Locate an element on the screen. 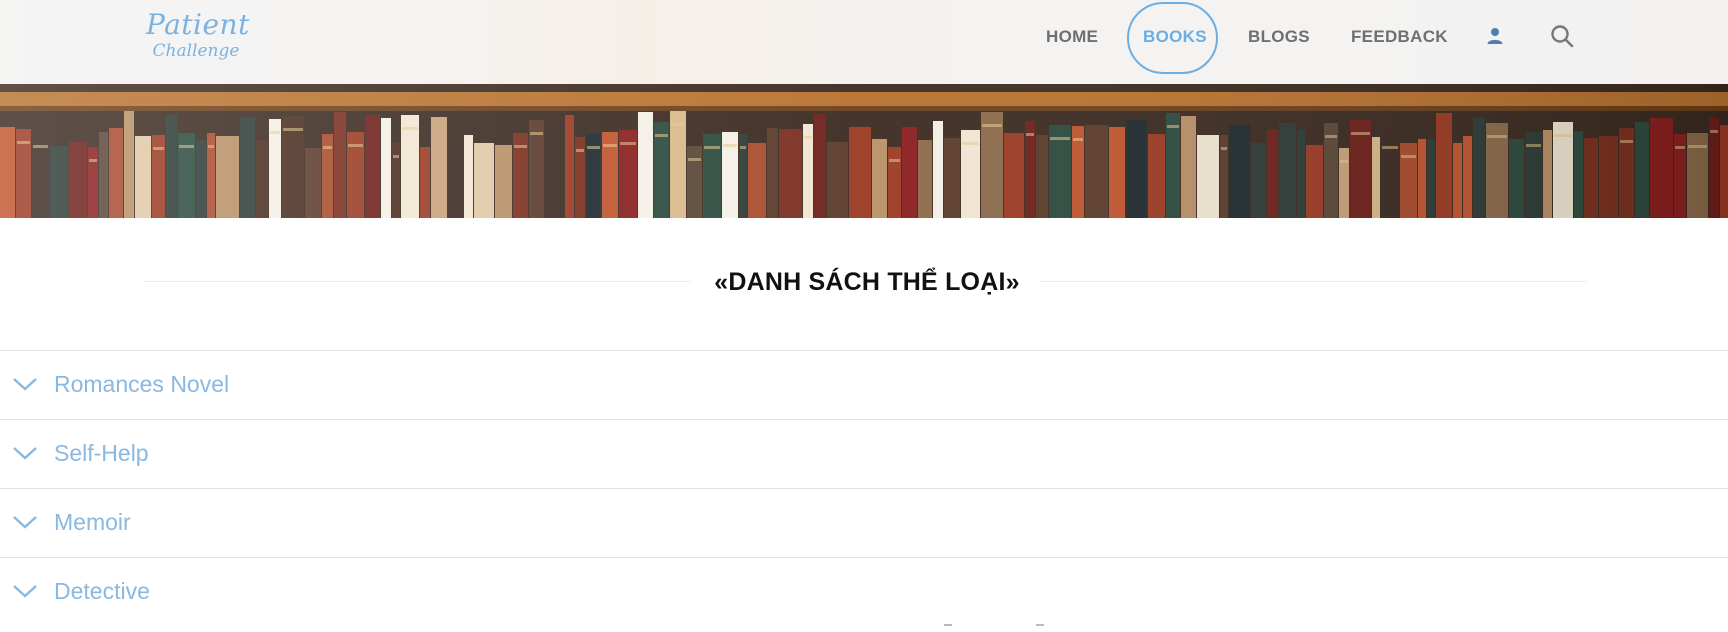 The image size is (1728, 632). main-nav: HOME BOOKS BLOGS FEEDBACK is located at coordinates (864, 42).